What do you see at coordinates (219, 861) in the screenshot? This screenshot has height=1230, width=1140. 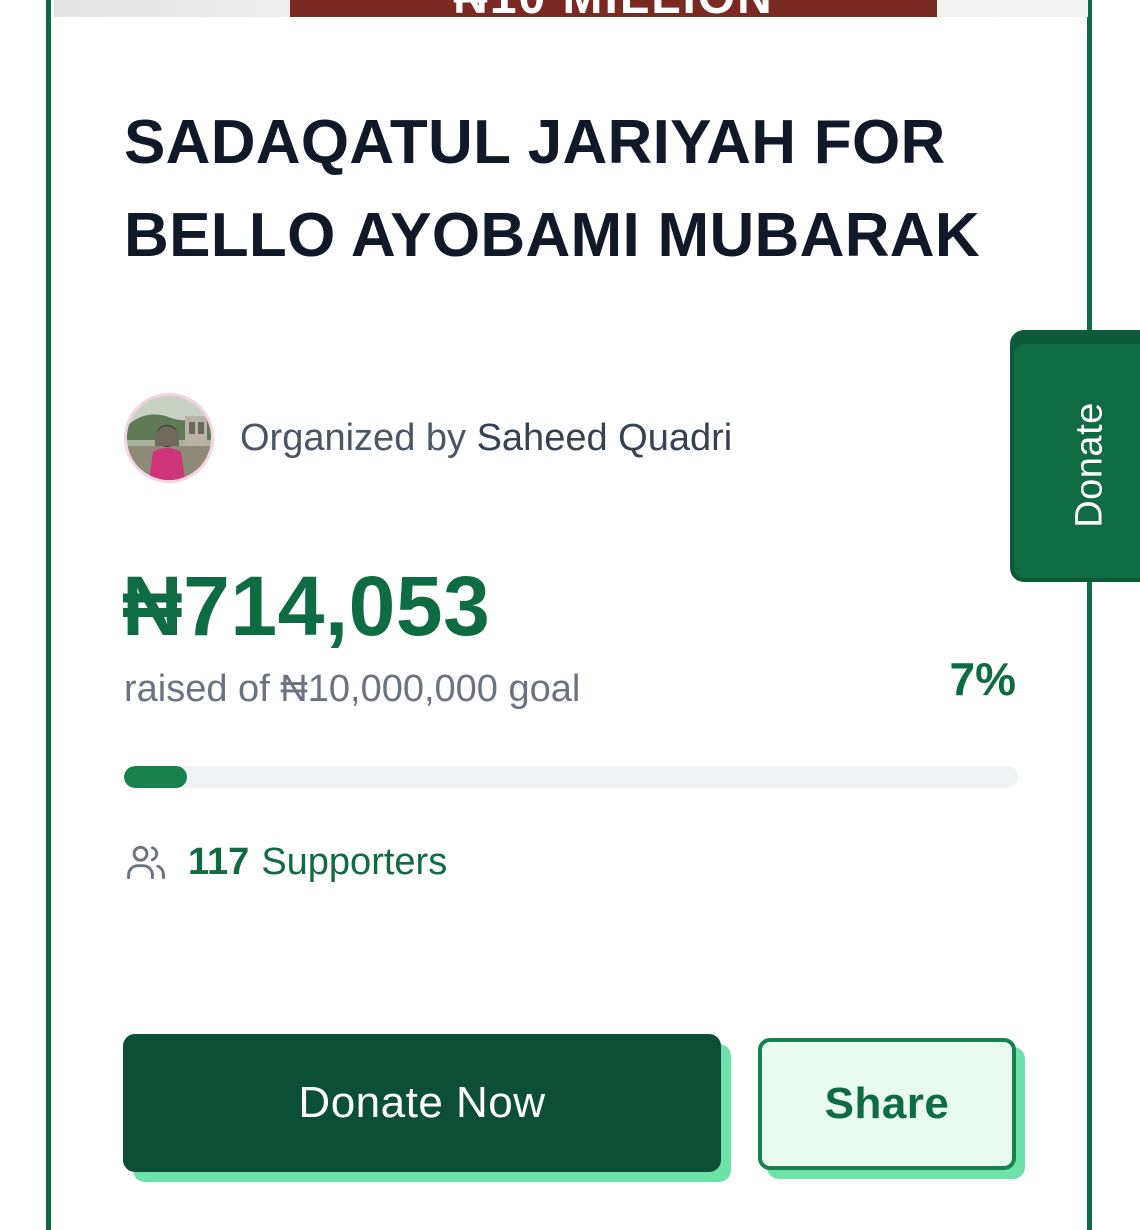 I see `supporters-count: 117` at bounding box center [219, 861].